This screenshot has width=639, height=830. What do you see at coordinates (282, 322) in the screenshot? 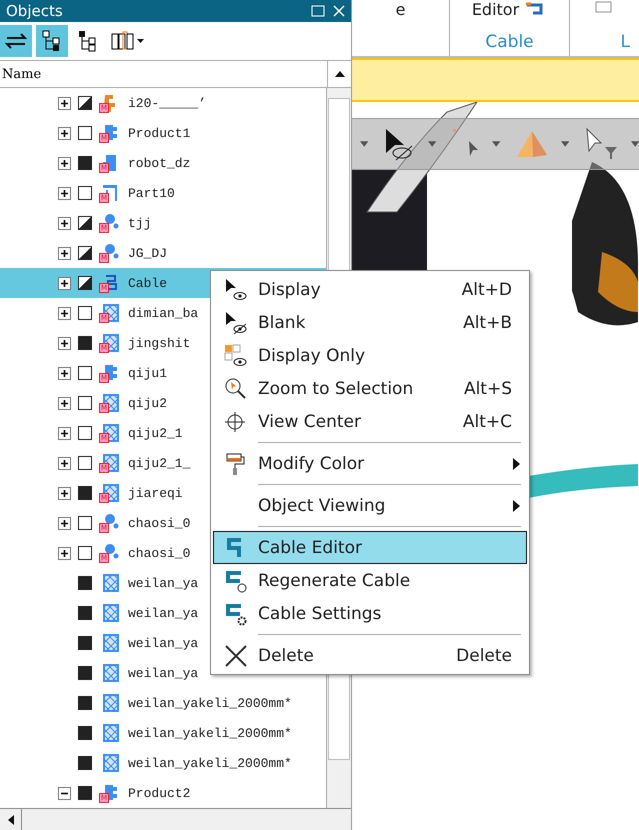
I see `menu-label: Blank` at bounding box center [282, 322].